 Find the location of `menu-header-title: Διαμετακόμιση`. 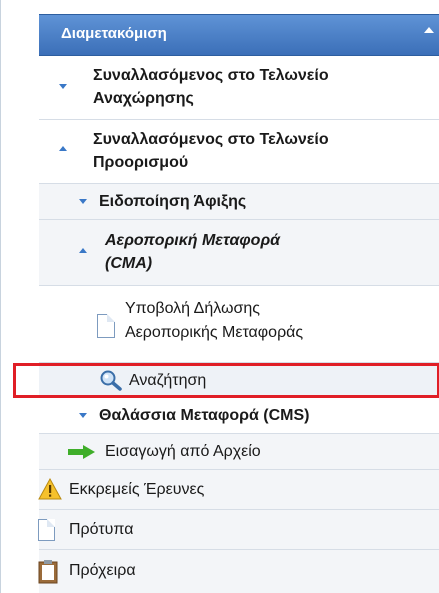

menu-header-title: Διαμετακόμιση is located at coordinates (114, 33).